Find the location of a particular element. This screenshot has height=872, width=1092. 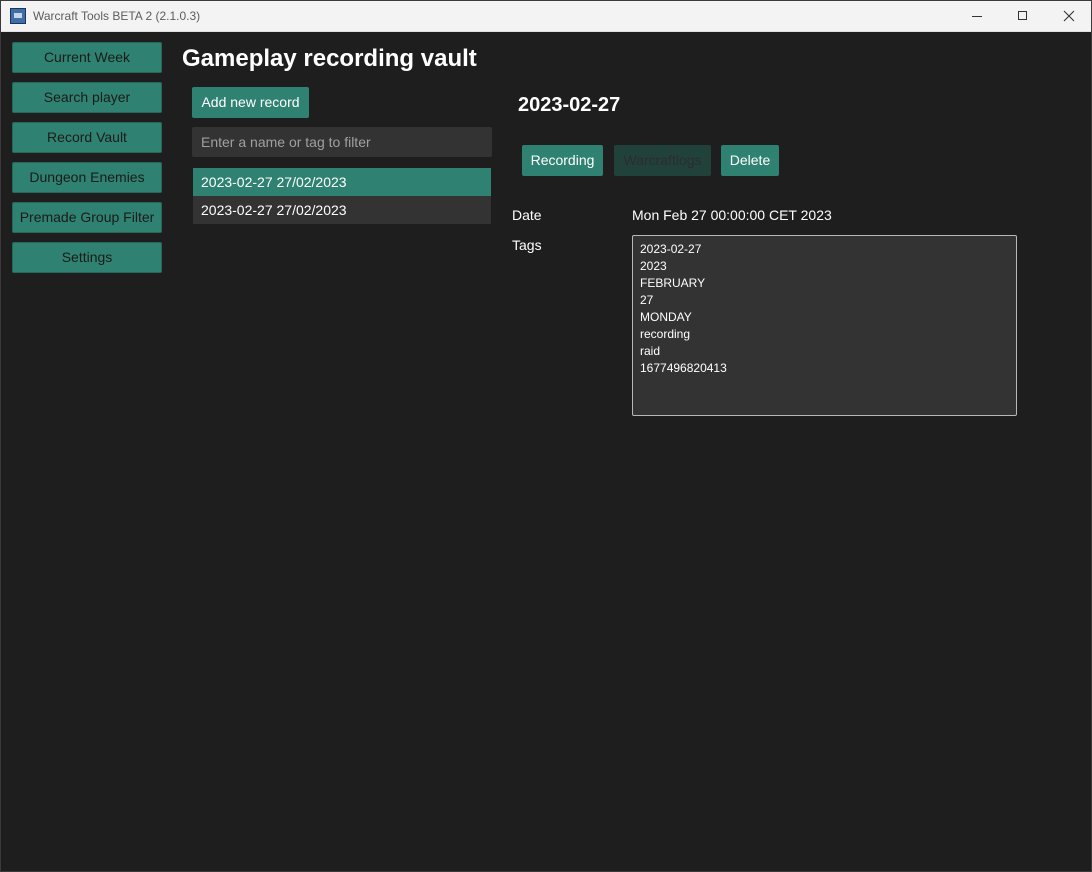

sidebar-item-settings: Settings is located at coordinates (87, 257).